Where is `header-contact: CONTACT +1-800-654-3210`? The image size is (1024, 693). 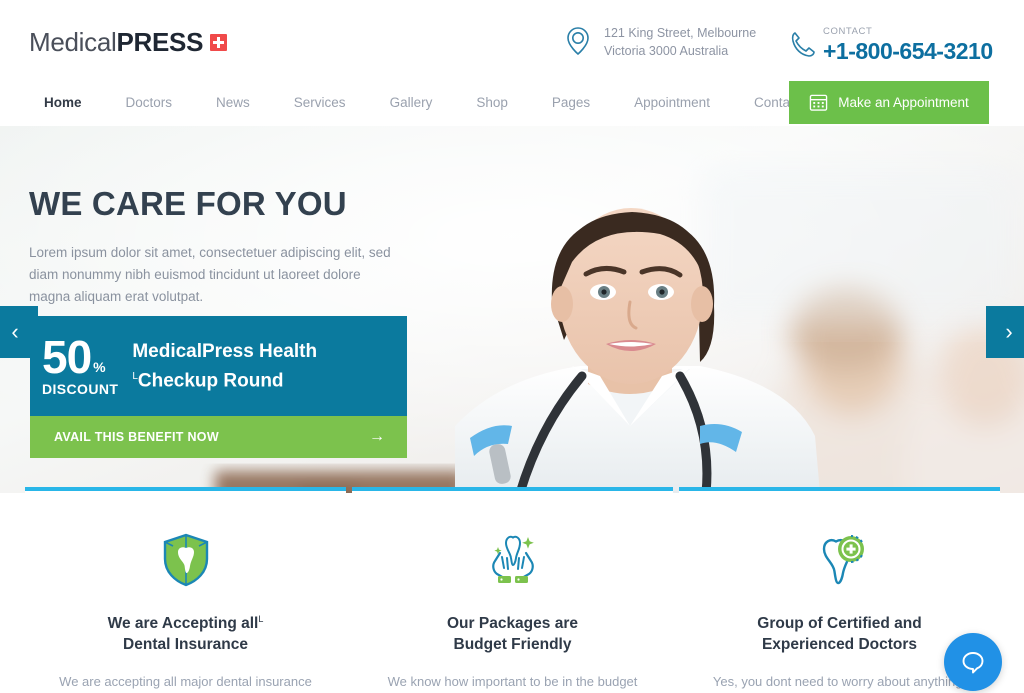
header-contact: CONTACT +1-800-654-3210 is located at coordinates (891, 45).